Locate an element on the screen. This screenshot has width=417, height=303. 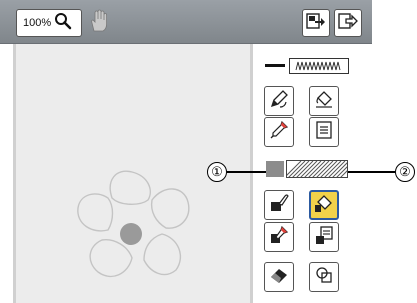
area-fill-button is located at coordinates (324, 205).